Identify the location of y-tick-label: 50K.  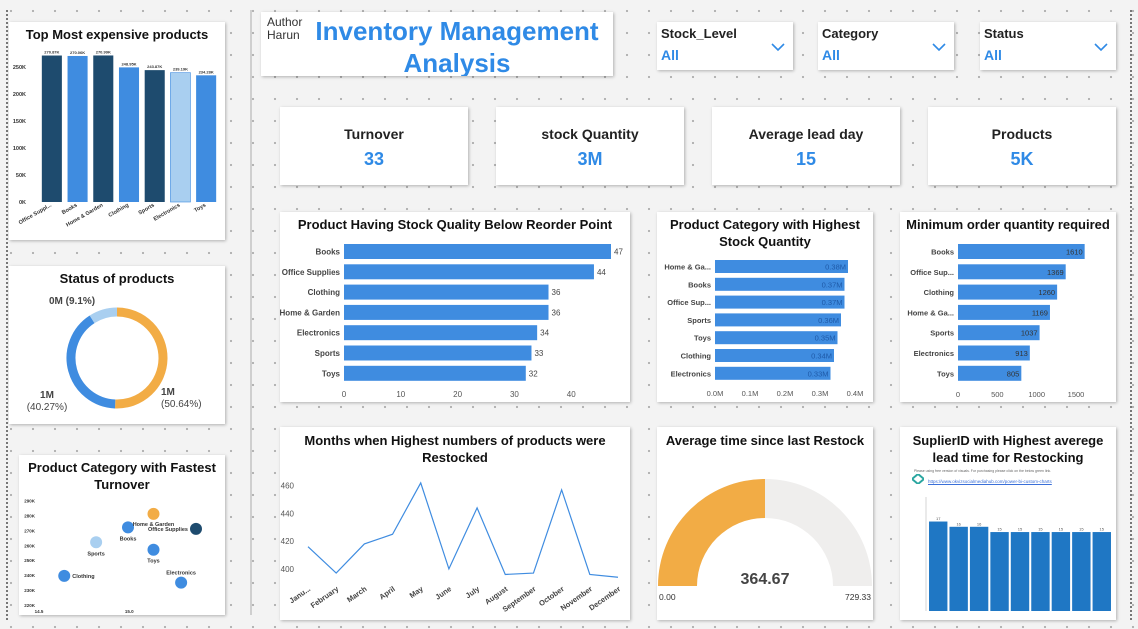
(21, 176).